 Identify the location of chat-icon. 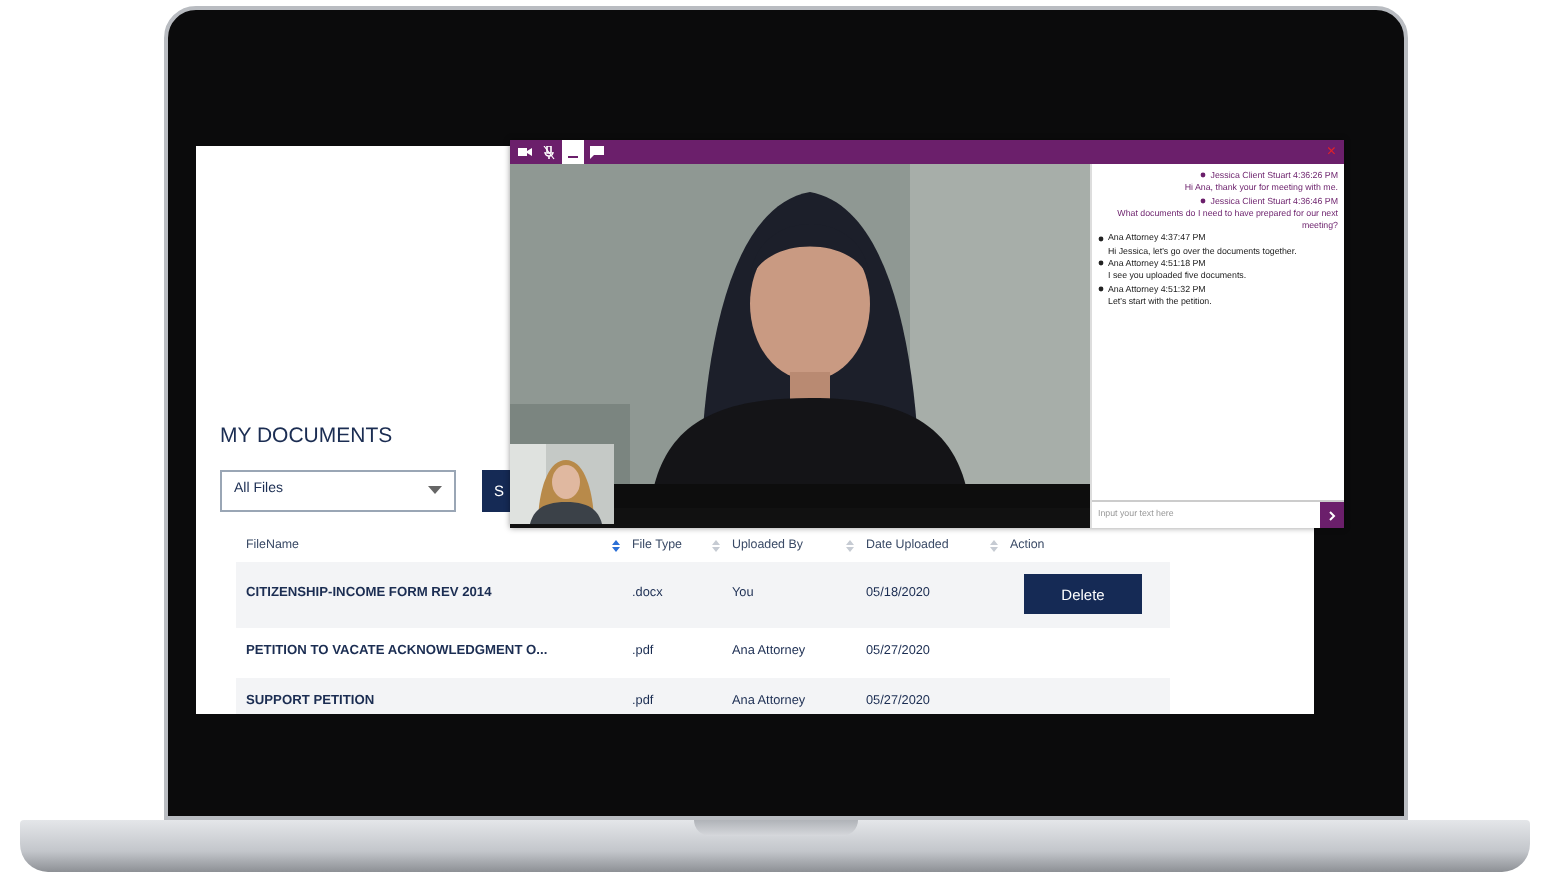
(597, 152).